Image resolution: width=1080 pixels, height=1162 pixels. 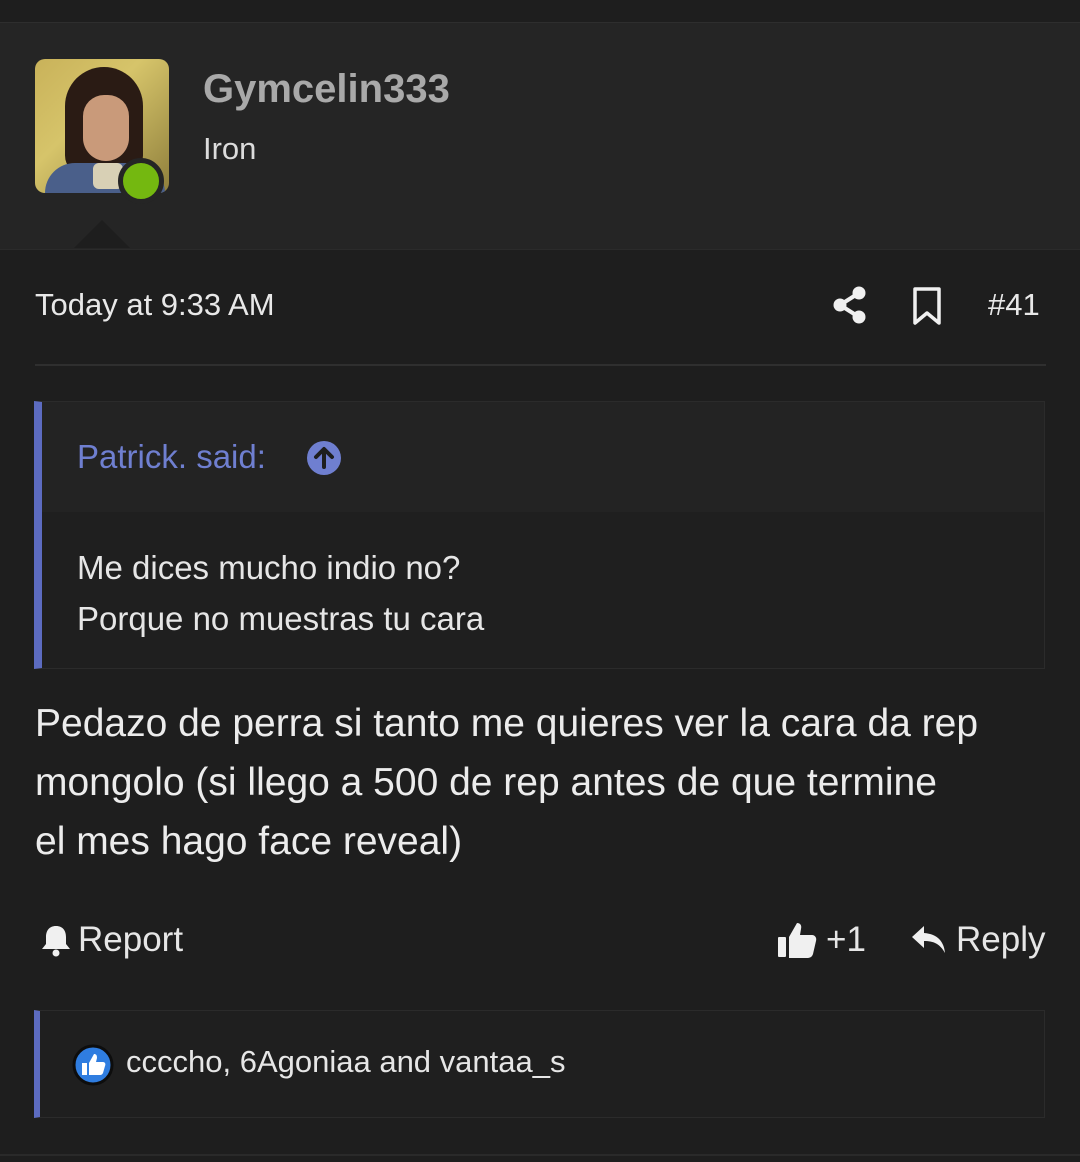 What do you see at coordinates (102, 234) in the screenshot?
I see `header-pointer` at bounding box center [102, 234].